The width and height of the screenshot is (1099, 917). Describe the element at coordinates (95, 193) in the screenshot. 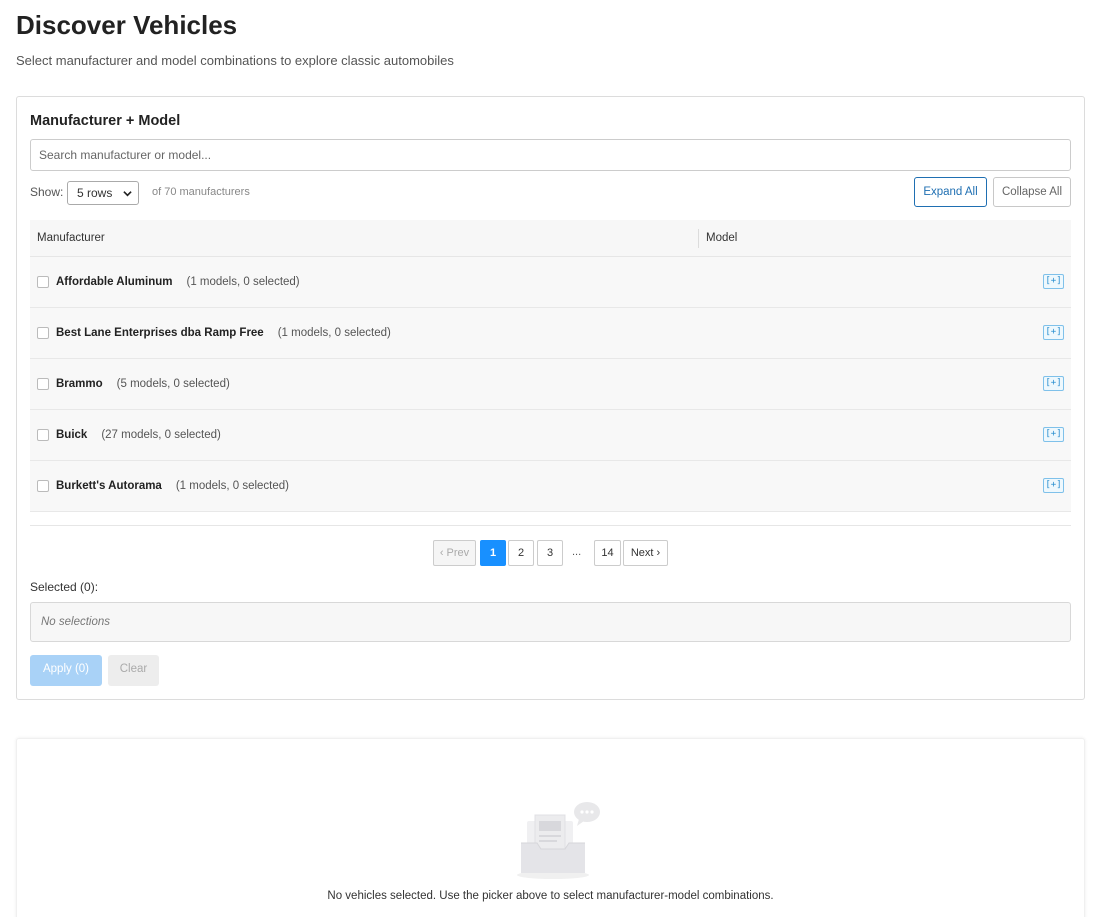

I see `rows-per-page-value: 5 rows` at that location.